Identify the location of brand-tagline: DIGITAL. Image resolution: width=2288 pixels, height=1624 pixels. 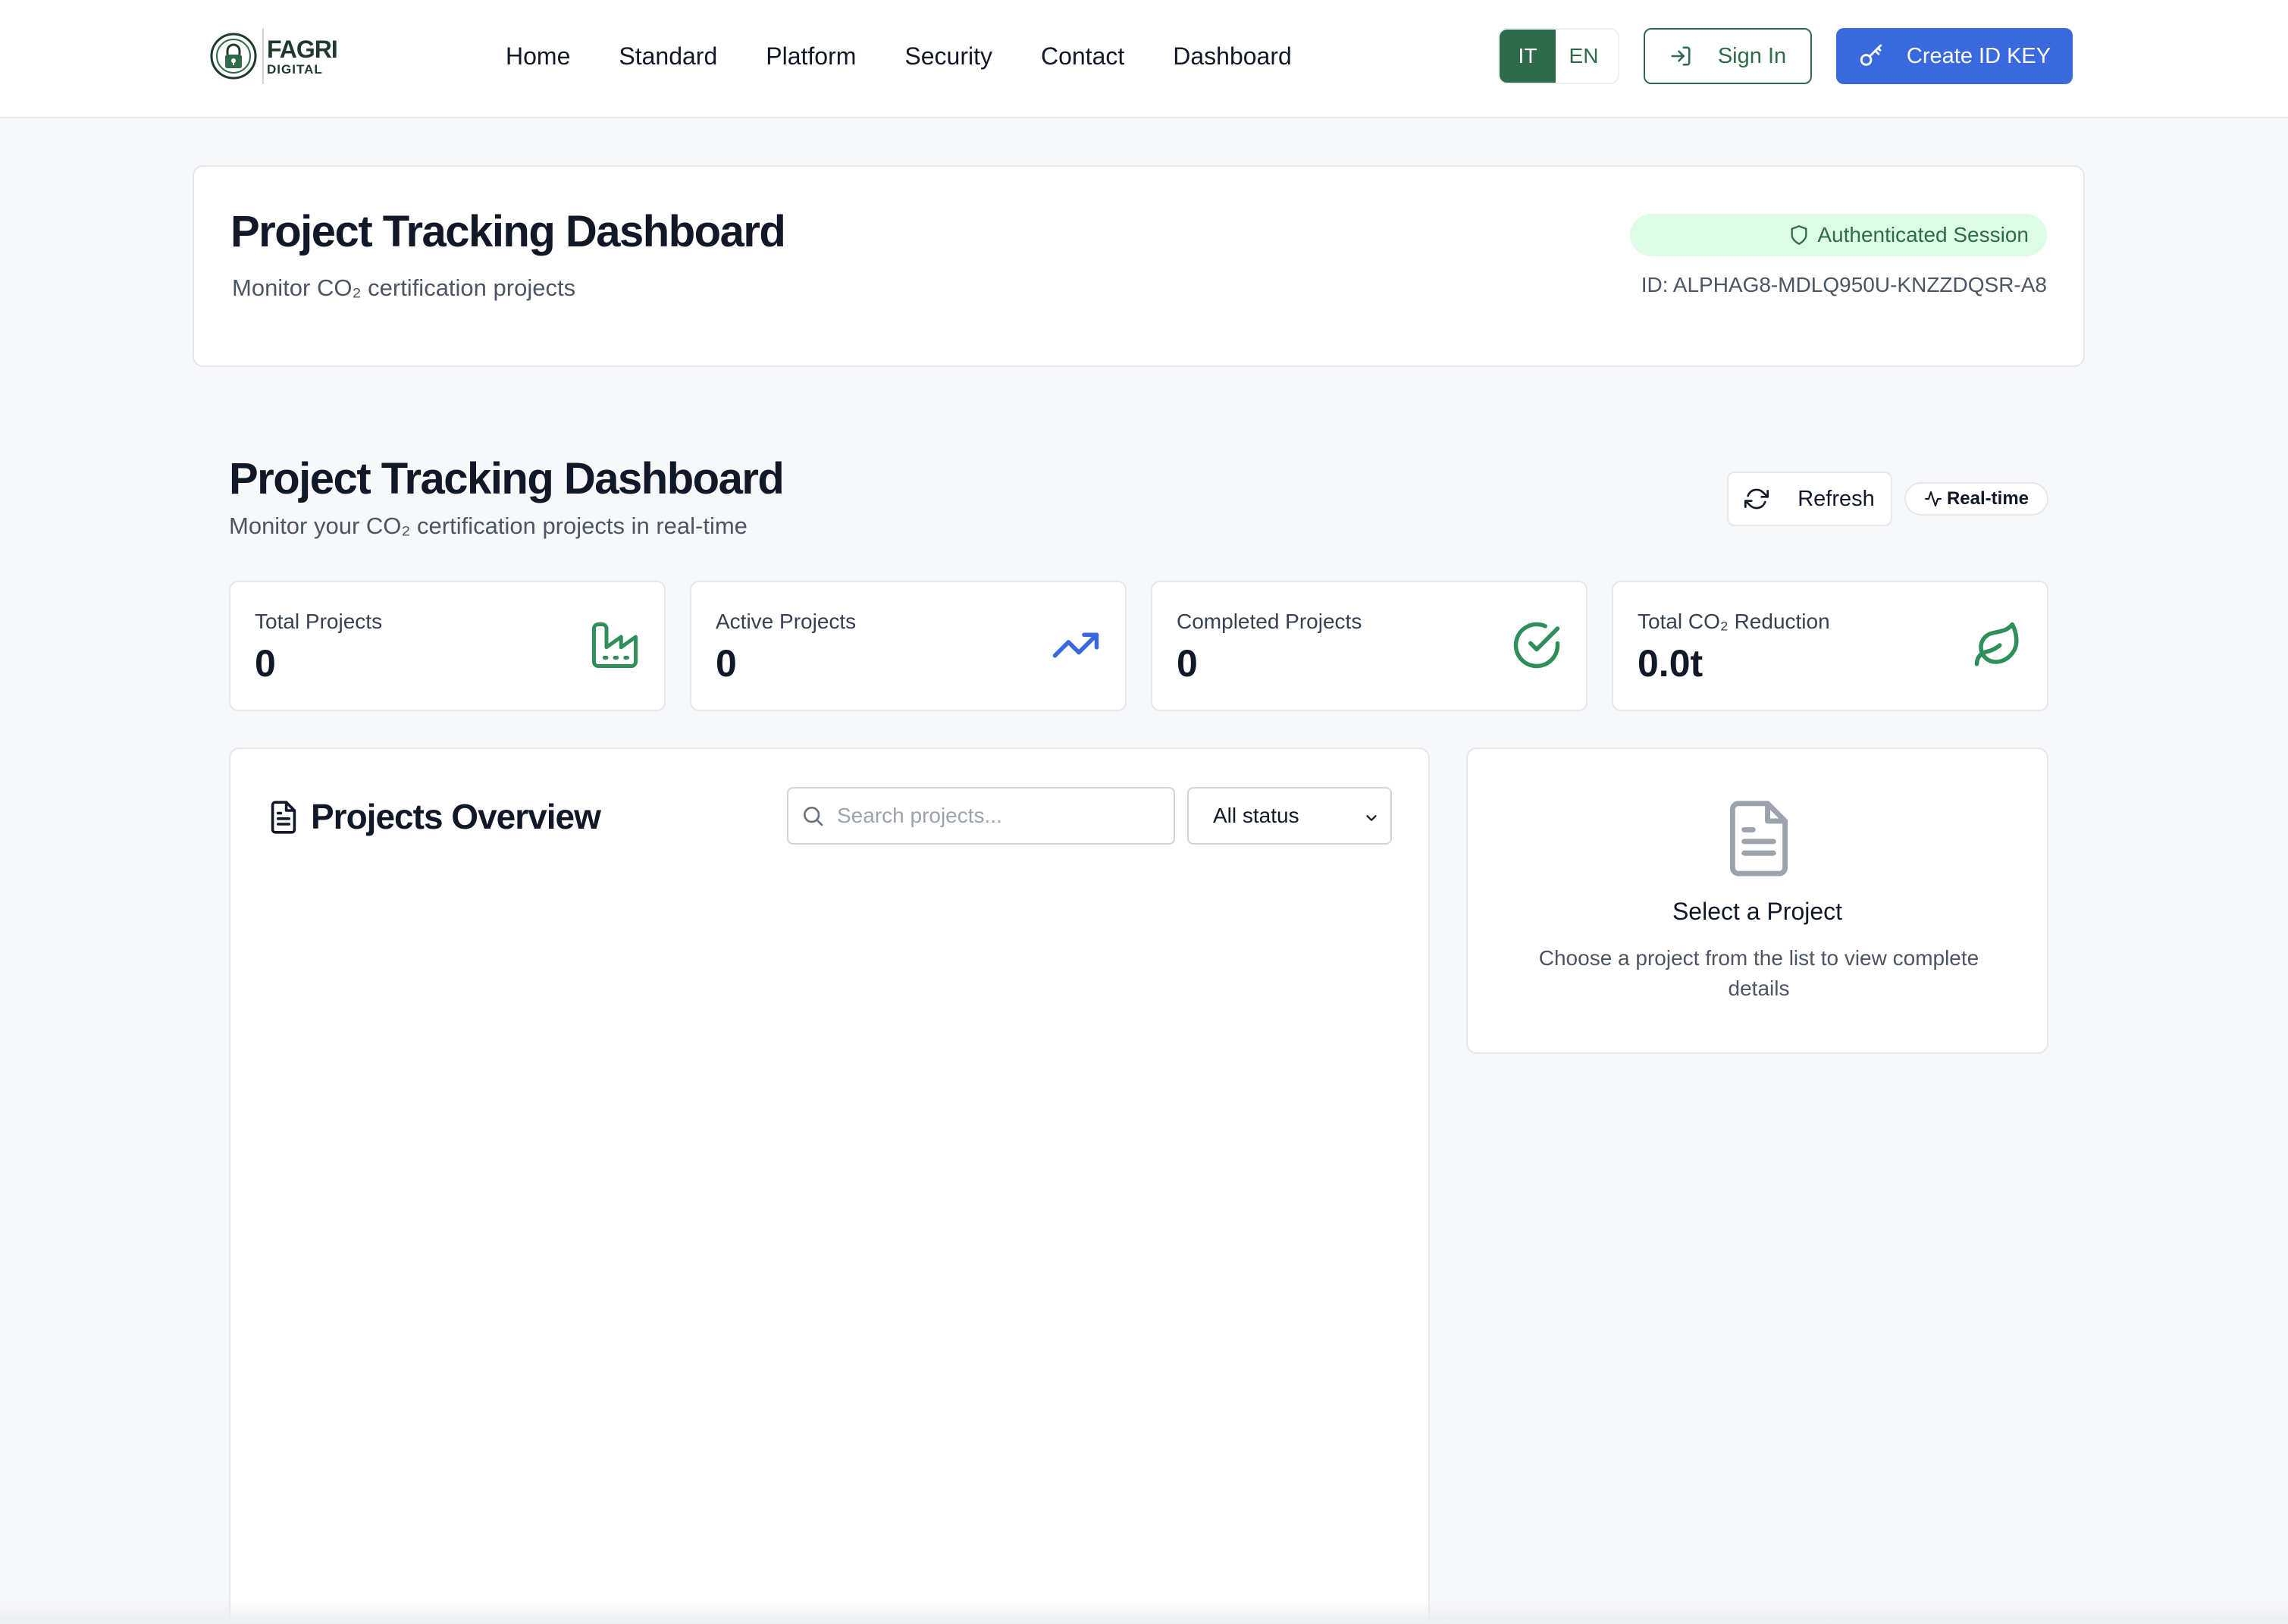
(295, 69).